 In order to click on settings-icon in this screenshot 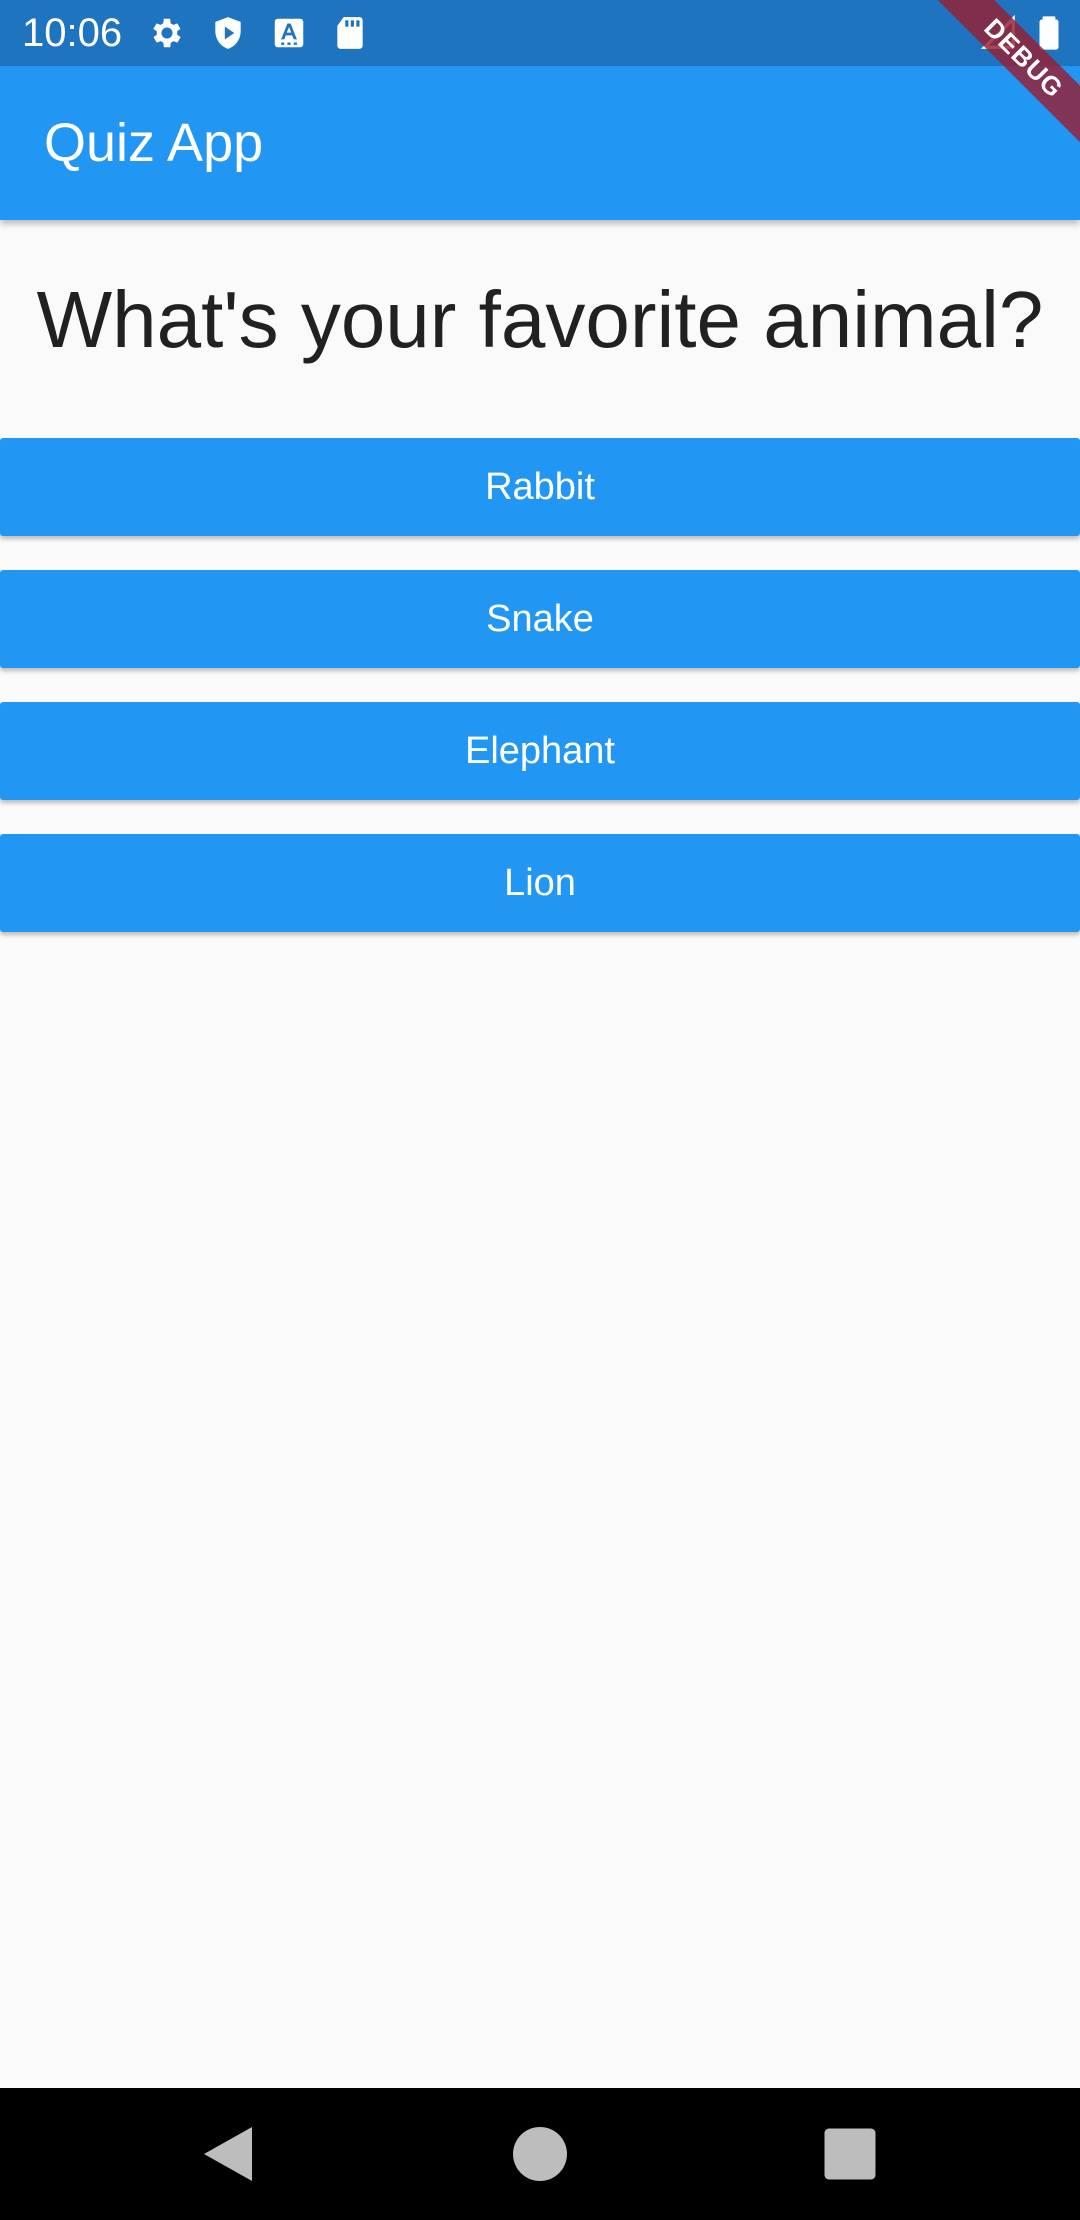, I will do `click(167, 33)`.